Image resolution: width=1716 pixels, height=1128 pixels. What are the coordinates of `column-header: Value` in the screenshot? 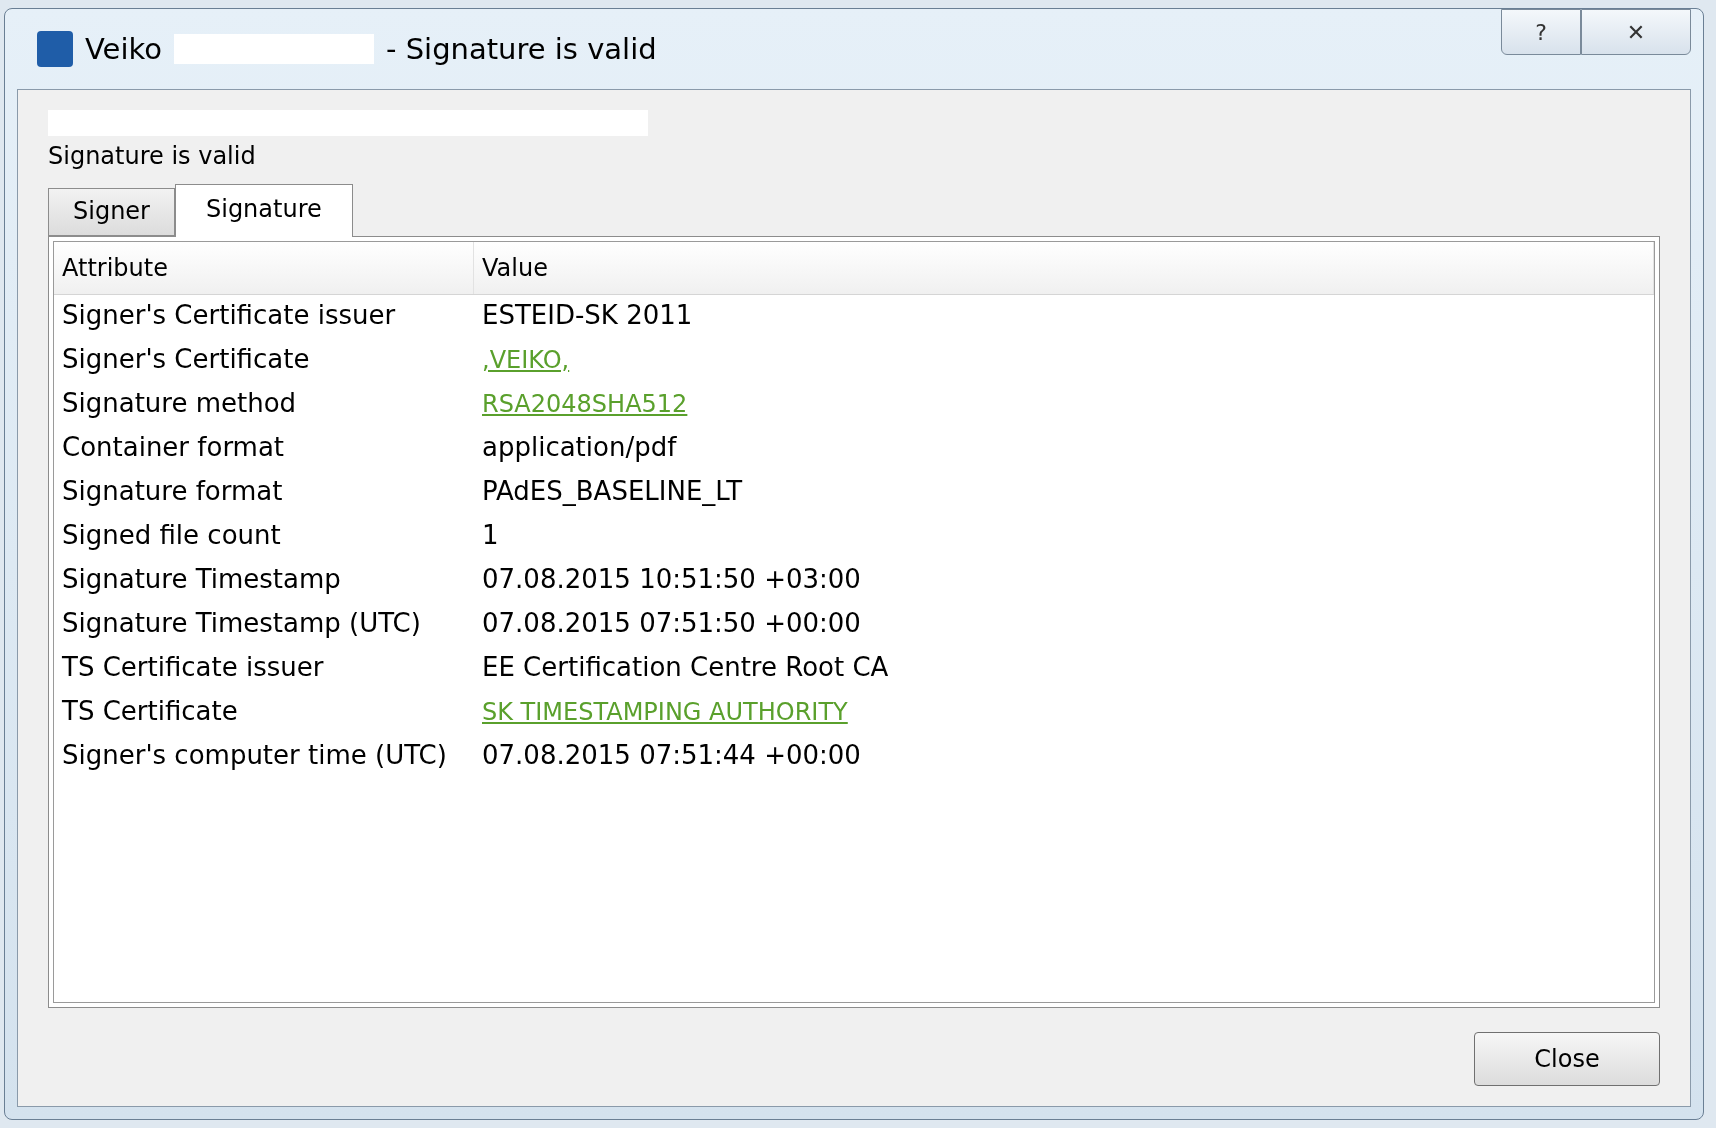 It's located at (1064, 268).